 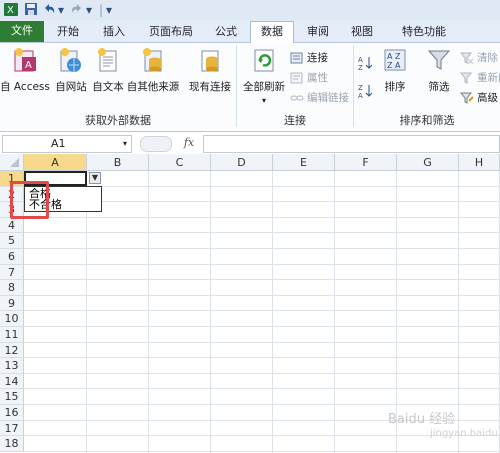 What do you see at coordinates (12, 444) in the screenshot?
I see `row-header-18: 18` at bounding box center [12, 444].